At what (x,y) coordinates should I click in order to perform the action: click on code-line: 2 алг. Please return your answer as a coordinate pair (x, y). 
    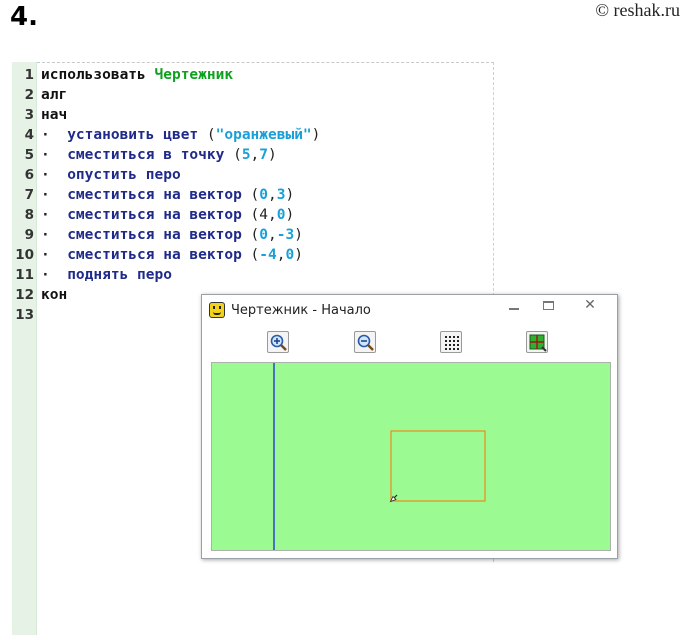
    Looking at the image, I should click on (253, 95).